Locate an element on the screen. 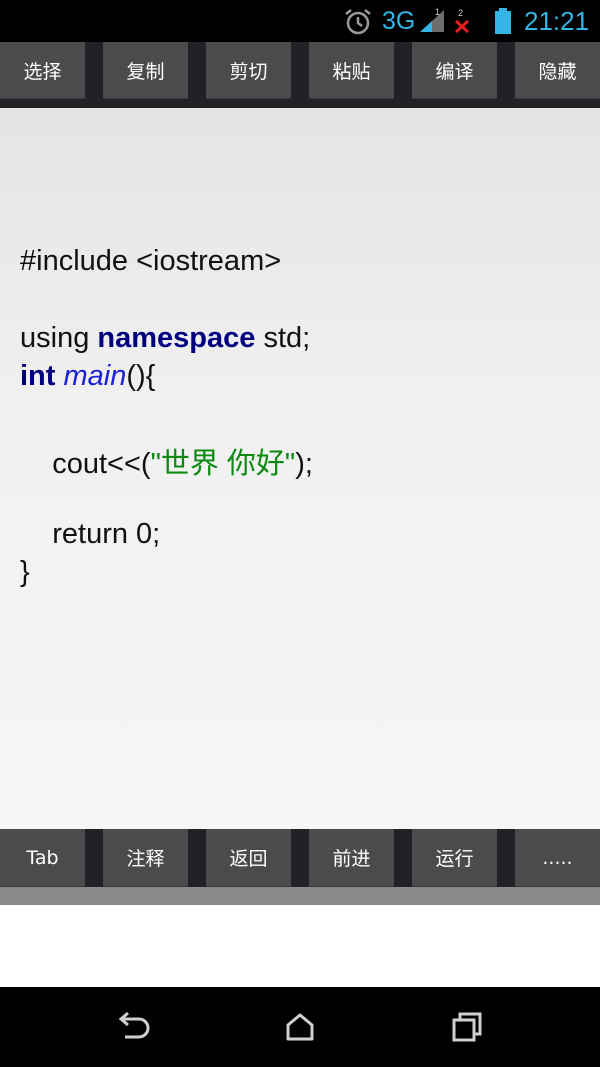 This screenshot has width=600, height=1067. code-text-std: std; is located at coordinates (283, 338).